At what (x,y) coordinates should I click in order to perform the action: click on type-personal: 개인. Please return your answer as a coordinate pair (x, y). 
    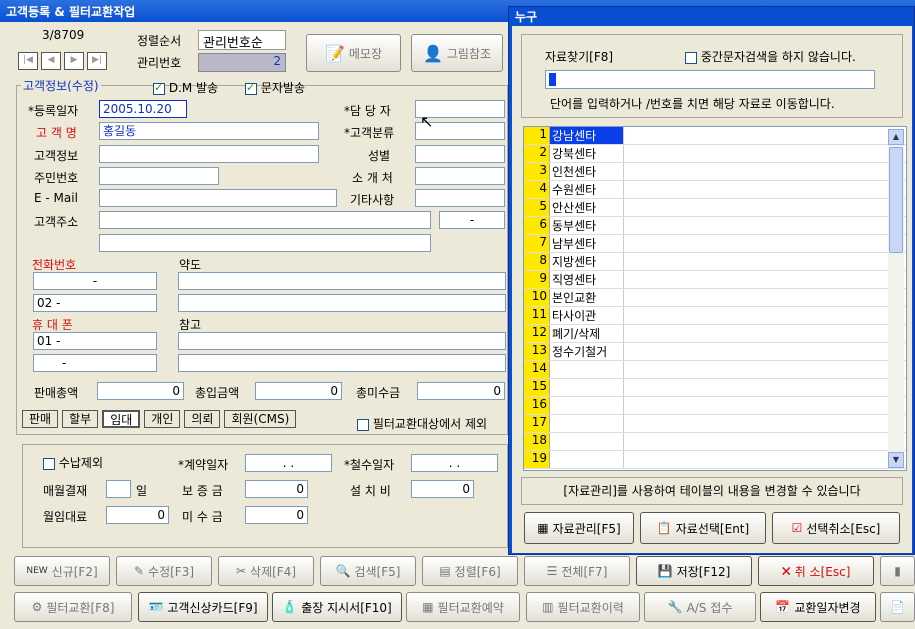
    Looking at the image, I should click on (162, 419).